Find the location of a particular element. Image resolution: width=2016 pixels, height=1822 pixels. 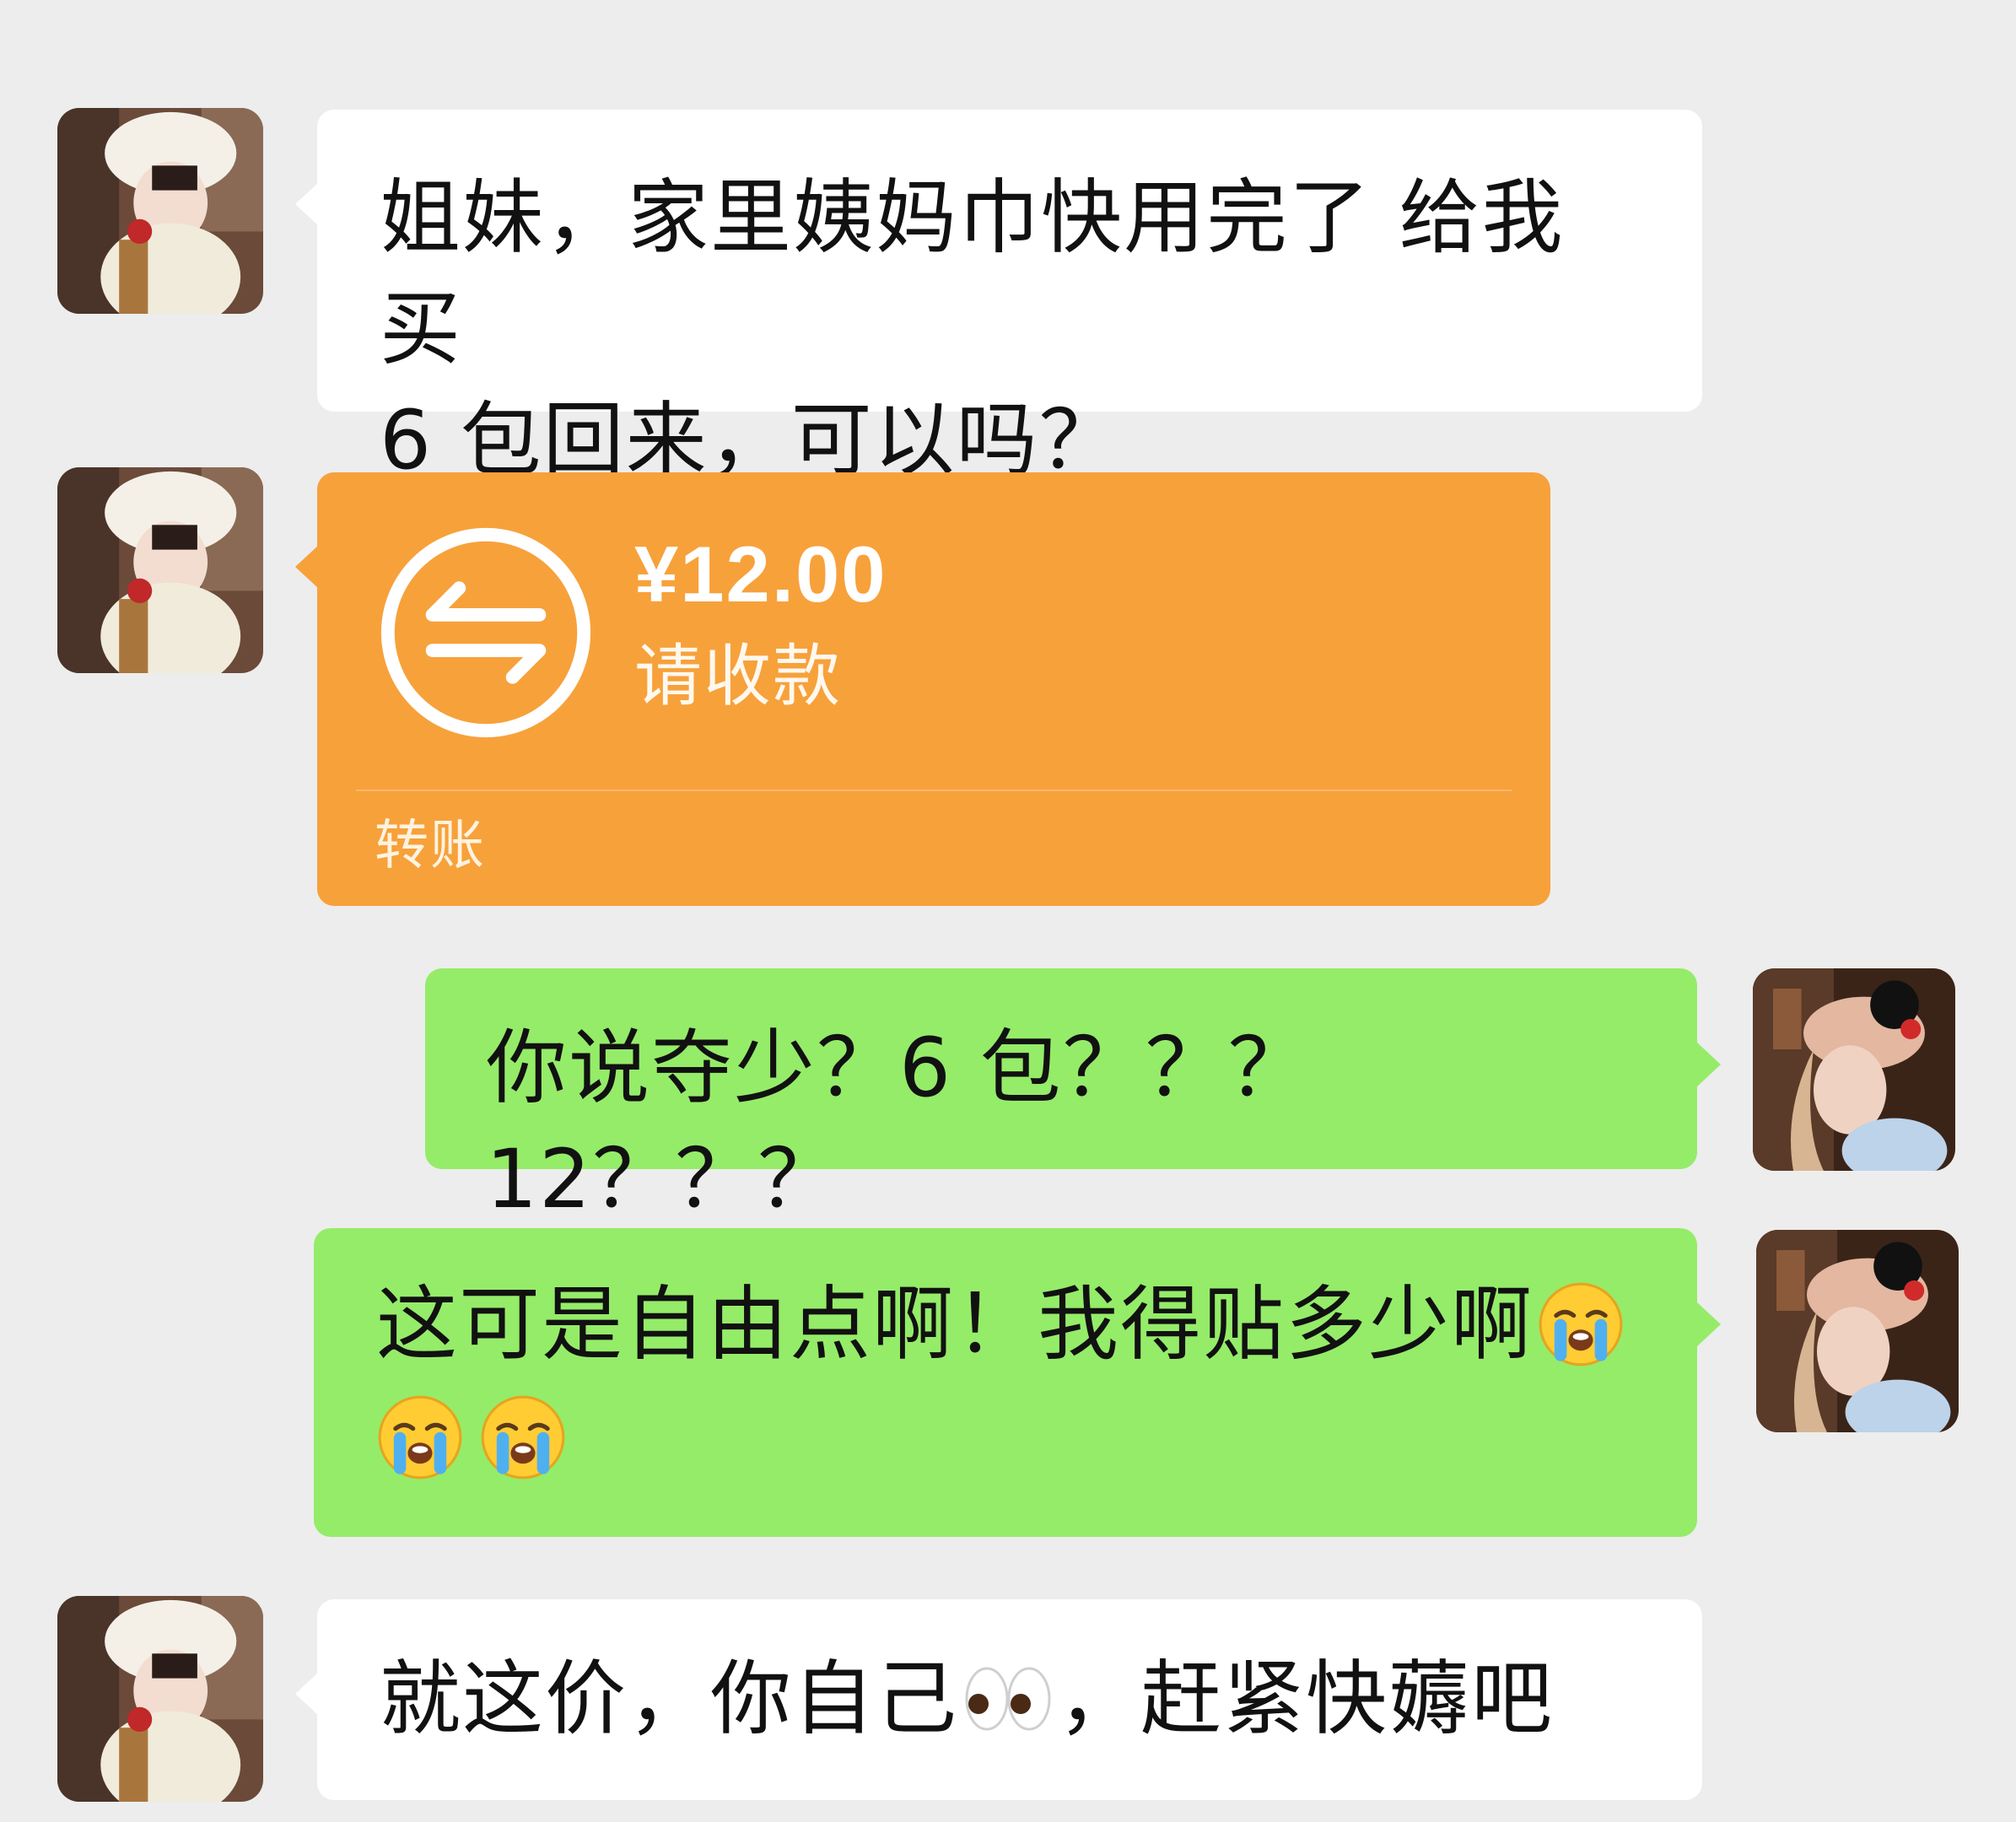

transfer-divider is located at coordinates (934, 790).